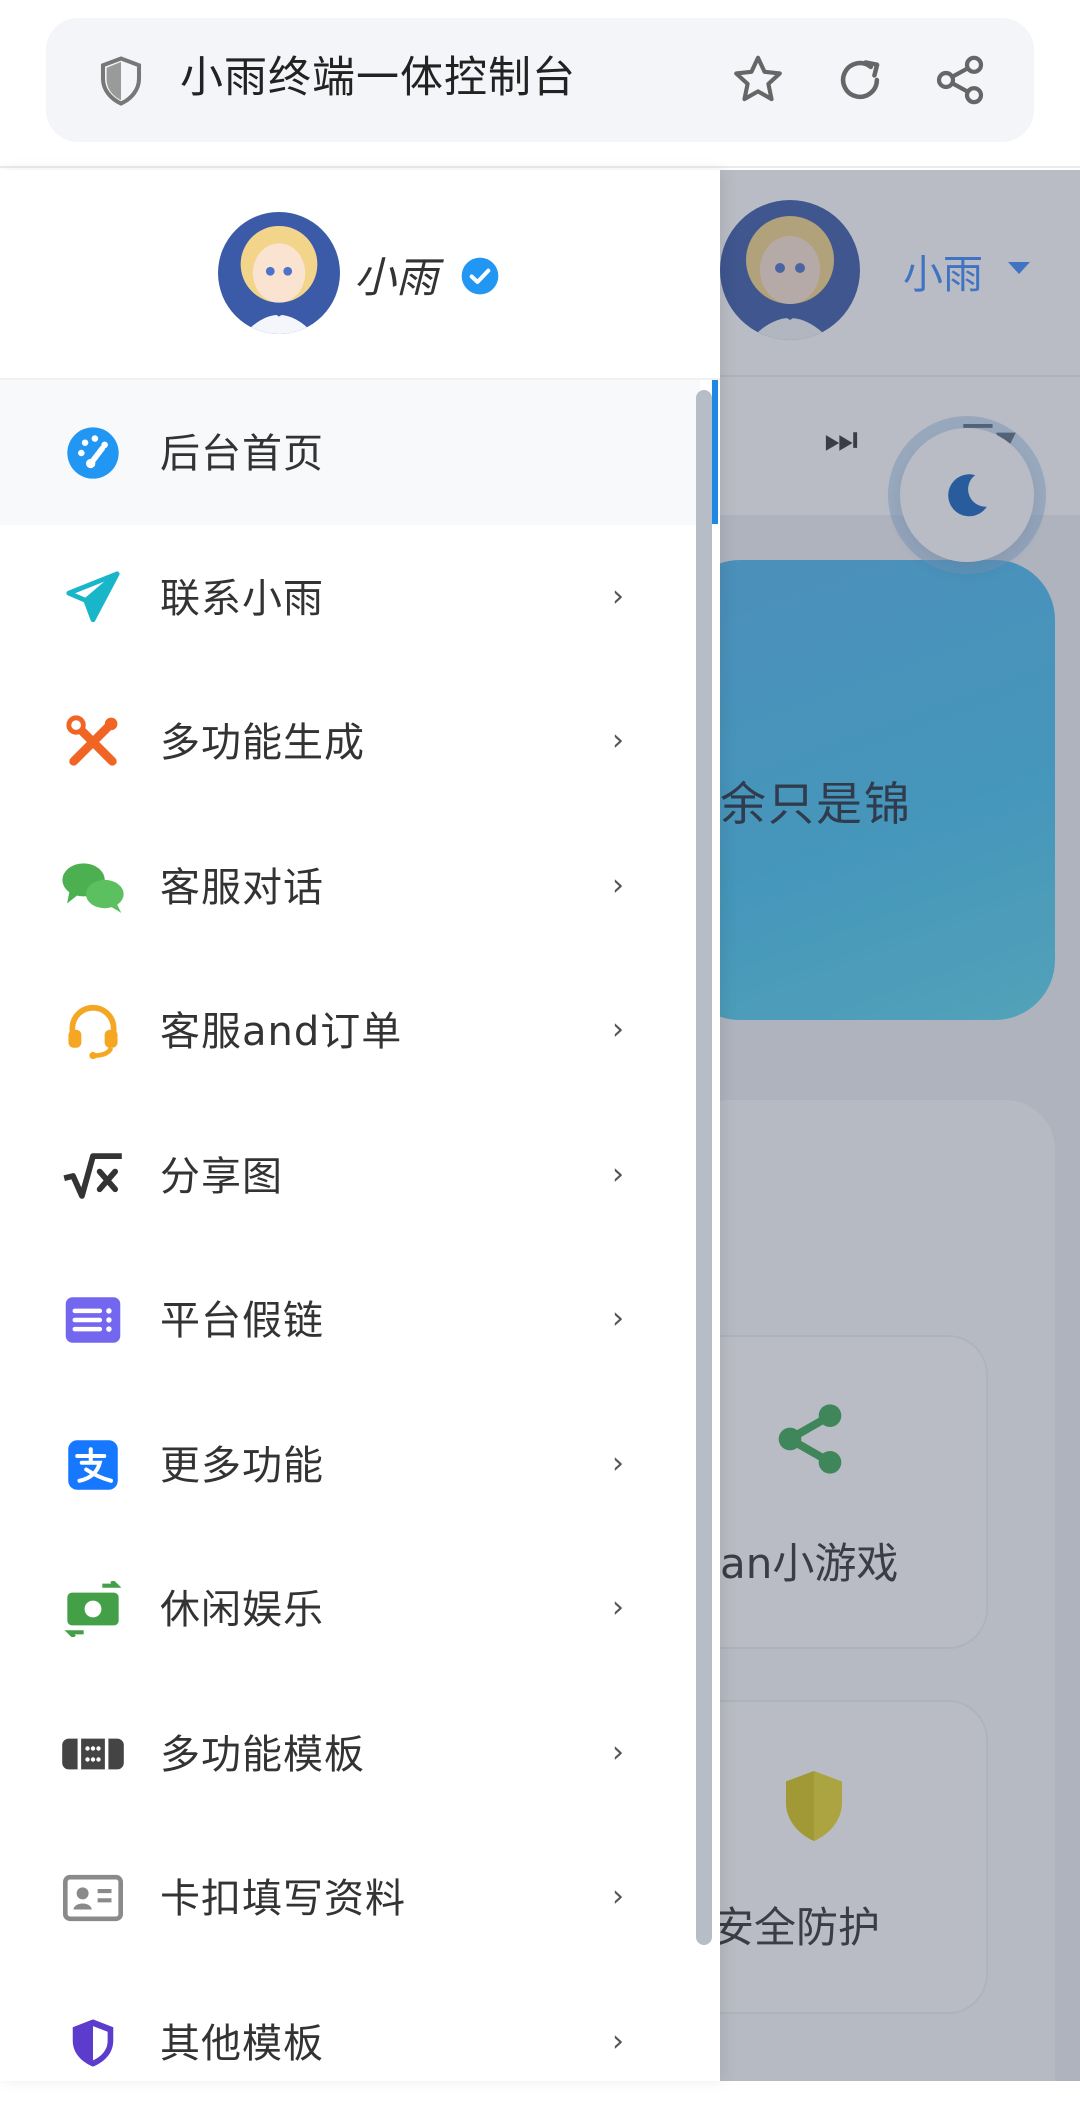 The image size is (1080, 2114). What do you see at coordinates (262, 743) in the screenshot?
I see `sidebar-item-label: 多功能生成` at bounding box center [262, 743].